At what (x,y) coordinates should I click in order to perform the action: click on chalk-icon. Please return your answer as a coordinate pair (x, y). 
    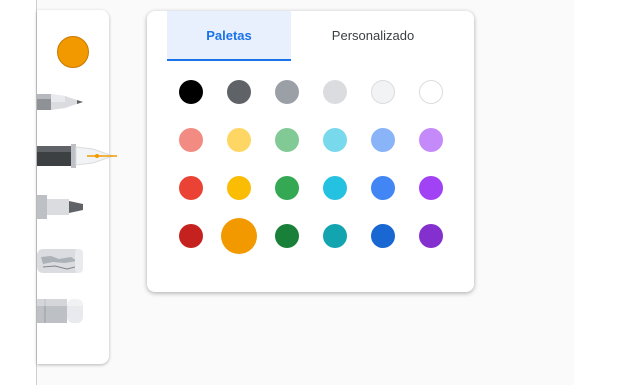
    Looking at the image, I should click on (61, 261).